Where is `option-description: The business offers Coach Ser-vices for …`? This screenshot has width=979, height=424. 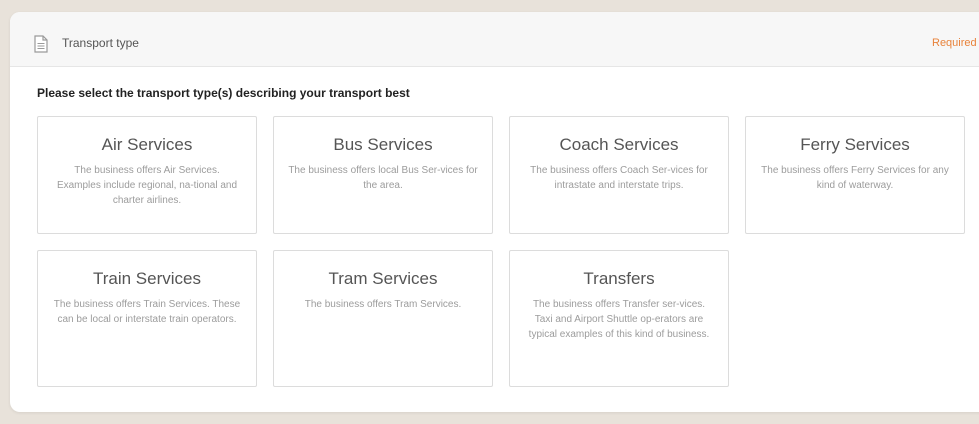
option-description: The business offers Coach Ser-vices for … is located at coordinates (619, 178).